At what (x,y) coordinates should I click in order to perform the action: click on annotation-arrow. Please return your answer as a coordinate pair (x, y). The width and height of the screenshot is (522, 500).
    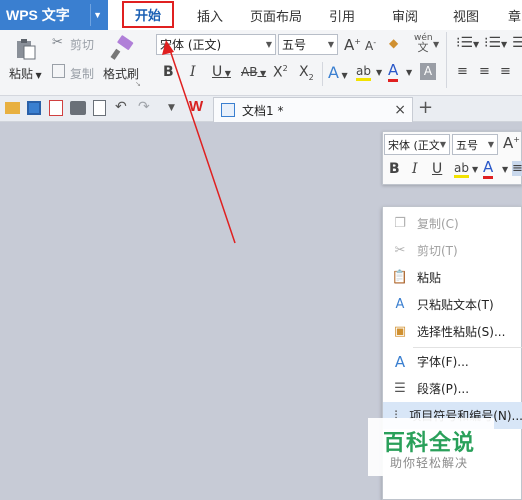
    Looking at the image, I should click on (199, 142).